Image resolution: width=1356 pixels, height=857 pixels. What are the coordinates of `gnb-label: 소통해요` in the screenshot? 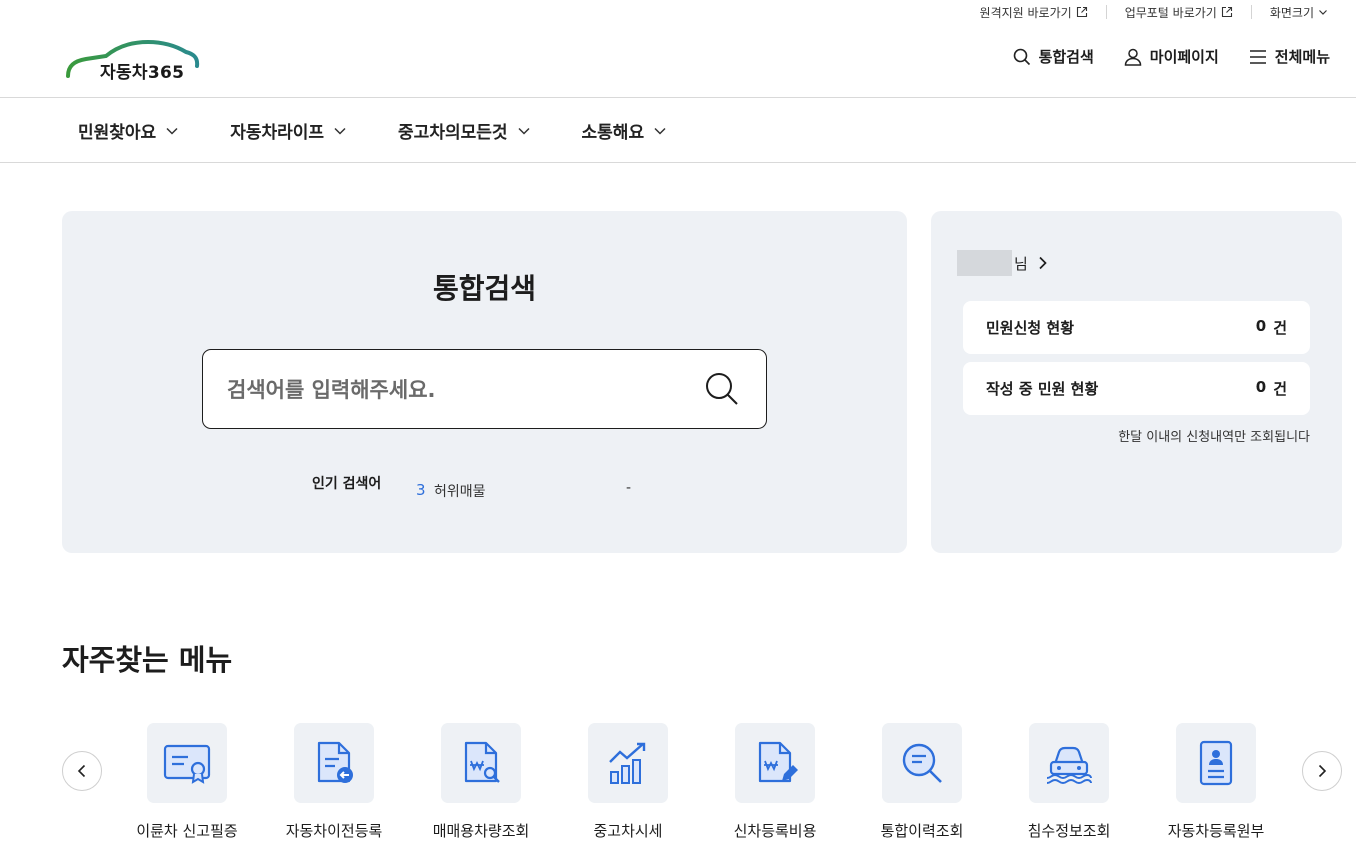 It's located at (613, 133).